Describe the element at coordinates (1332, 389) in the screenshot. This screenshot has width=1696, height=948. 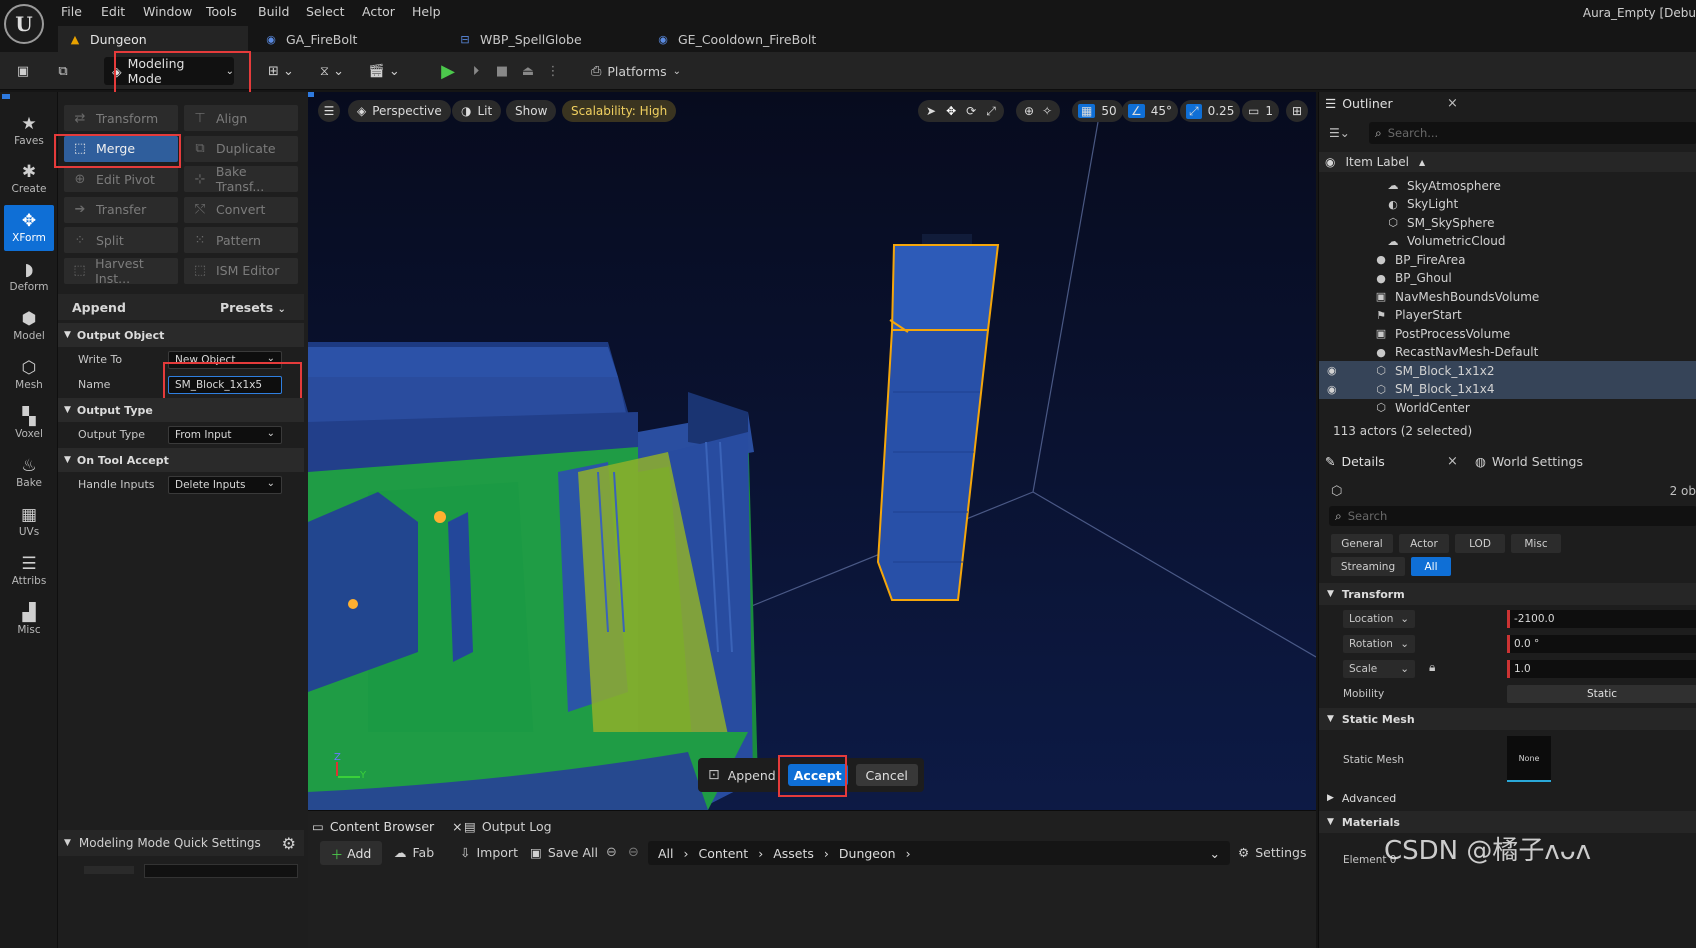
I see `eye-icon: ◉` at that location.